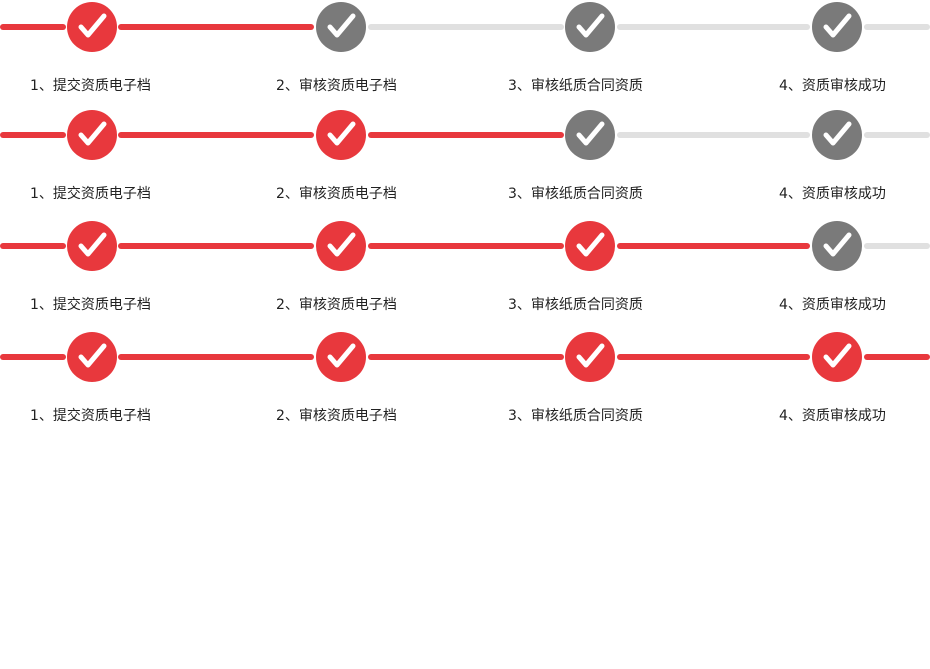 The width and height of the screenshot is (930, 669). I want to click on progress-stepper-2: 1、提交资质电子档 2、审核资质电子档 3、审核纸质合同资质 4、资质审核成功, so click(465, 158).